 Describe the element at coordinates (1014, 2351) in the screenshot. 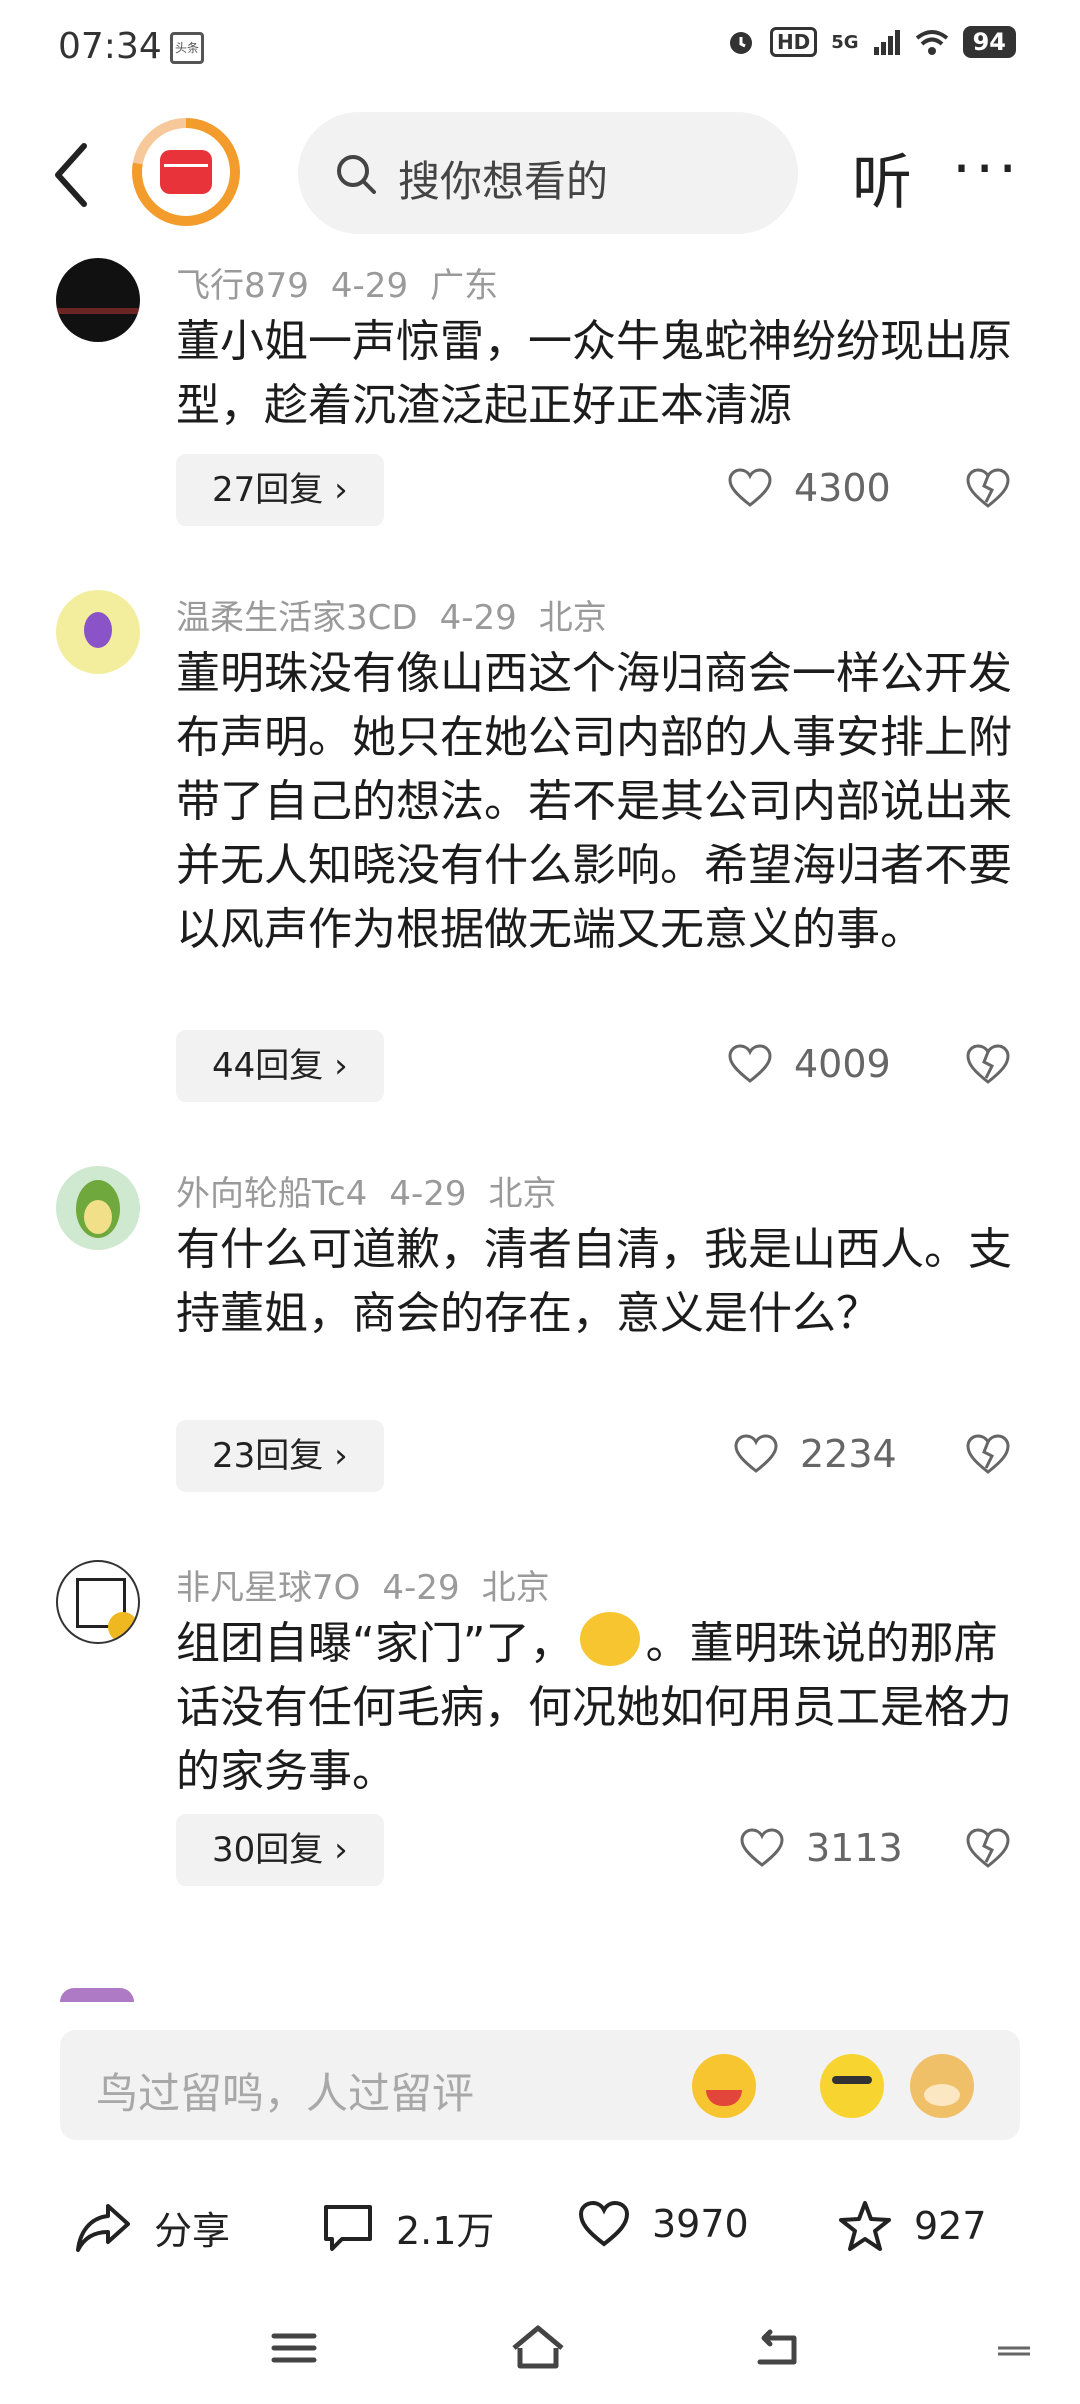

I see `expand-handle-icon` at that location.